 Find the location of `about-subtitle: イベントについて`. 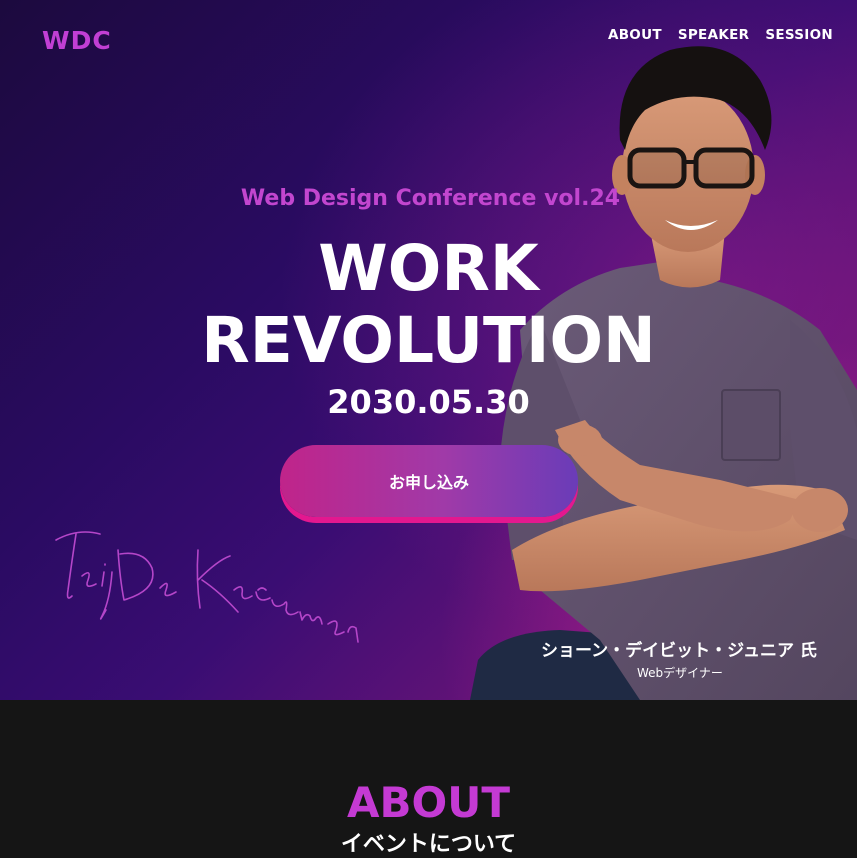

about-subtitle: イベントについて is located at coordinates (428, 844).